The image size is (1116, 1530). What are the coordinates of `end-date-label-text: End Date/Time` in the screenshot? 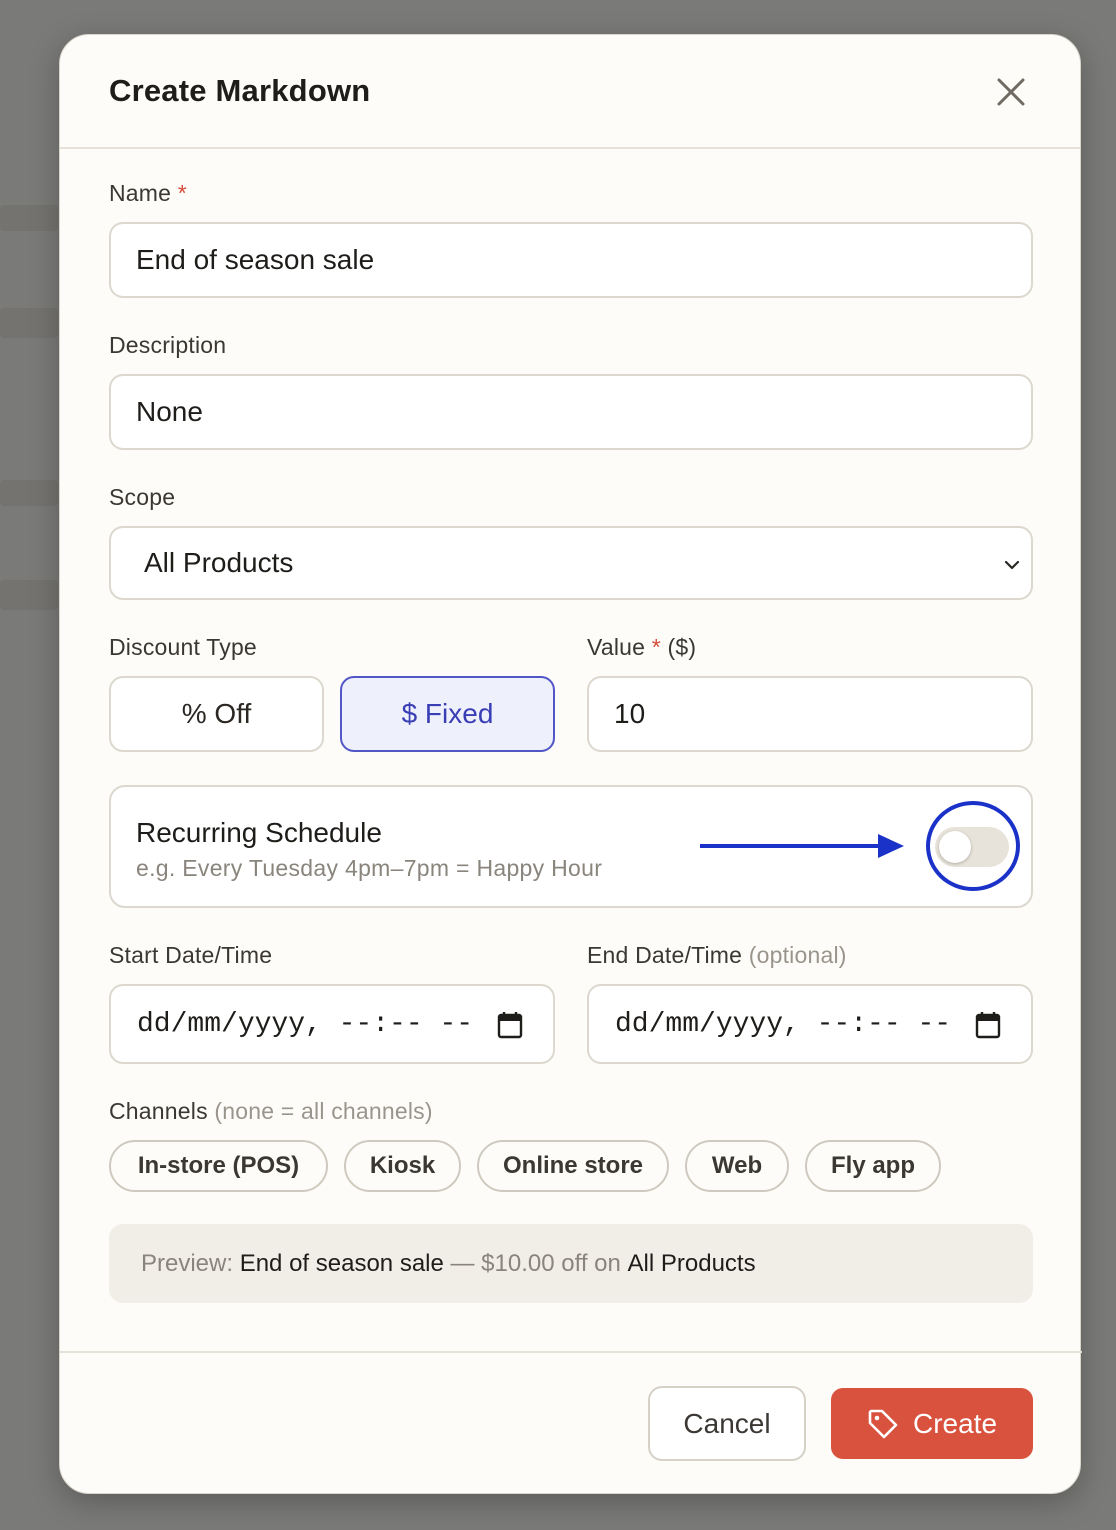 It's located at (665, 955).